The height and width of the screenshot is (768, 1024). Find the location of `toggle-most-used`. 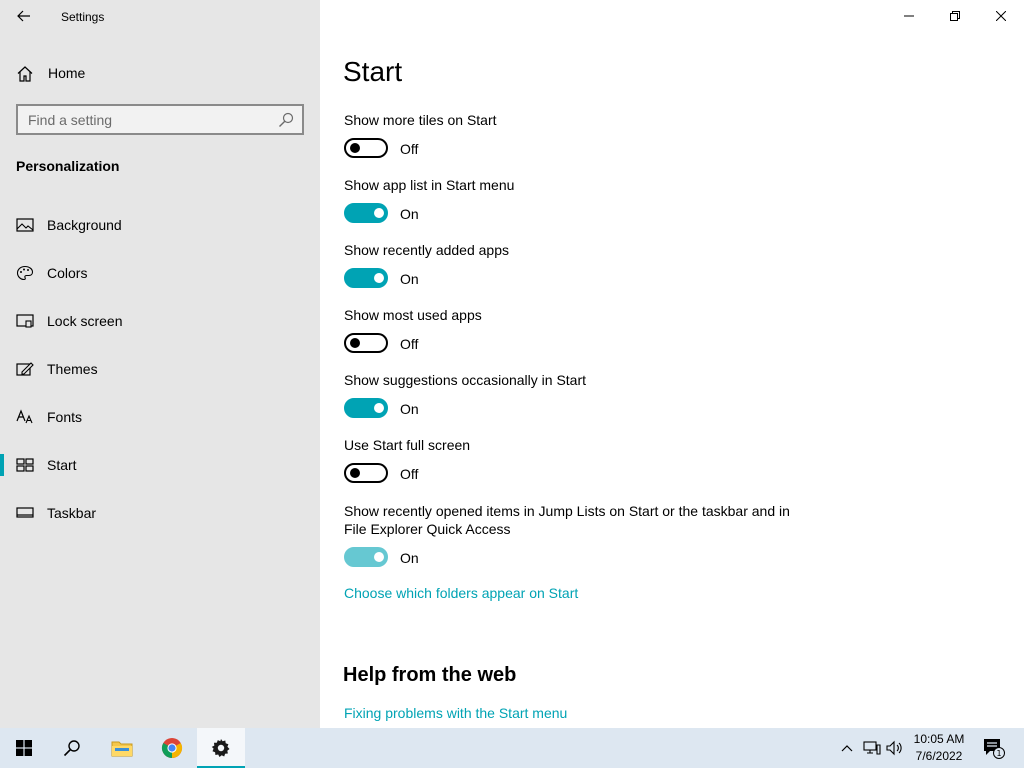

toggle-most-used is located at coordinates (366, 343).